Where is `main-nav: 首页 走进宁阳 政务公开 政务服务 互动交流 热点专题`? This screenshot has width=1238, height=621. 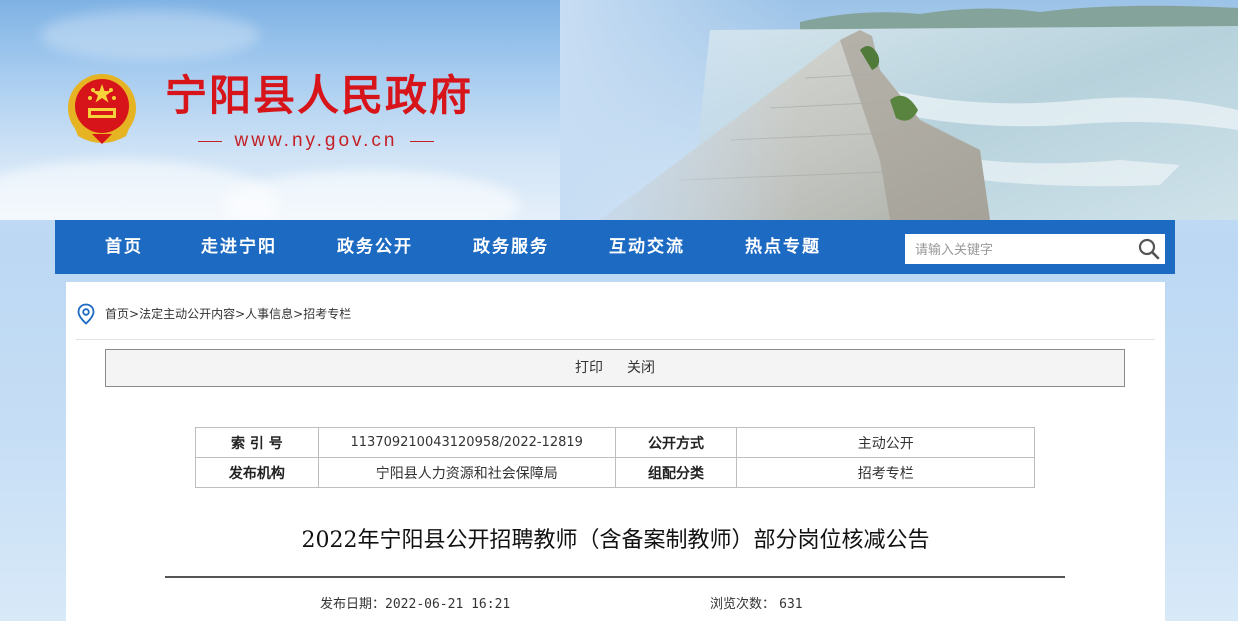 main-nav: 首页 走进宁阳 政务公开 政务服务 互动交流 热点专题 is located at coordinates (615, 247).